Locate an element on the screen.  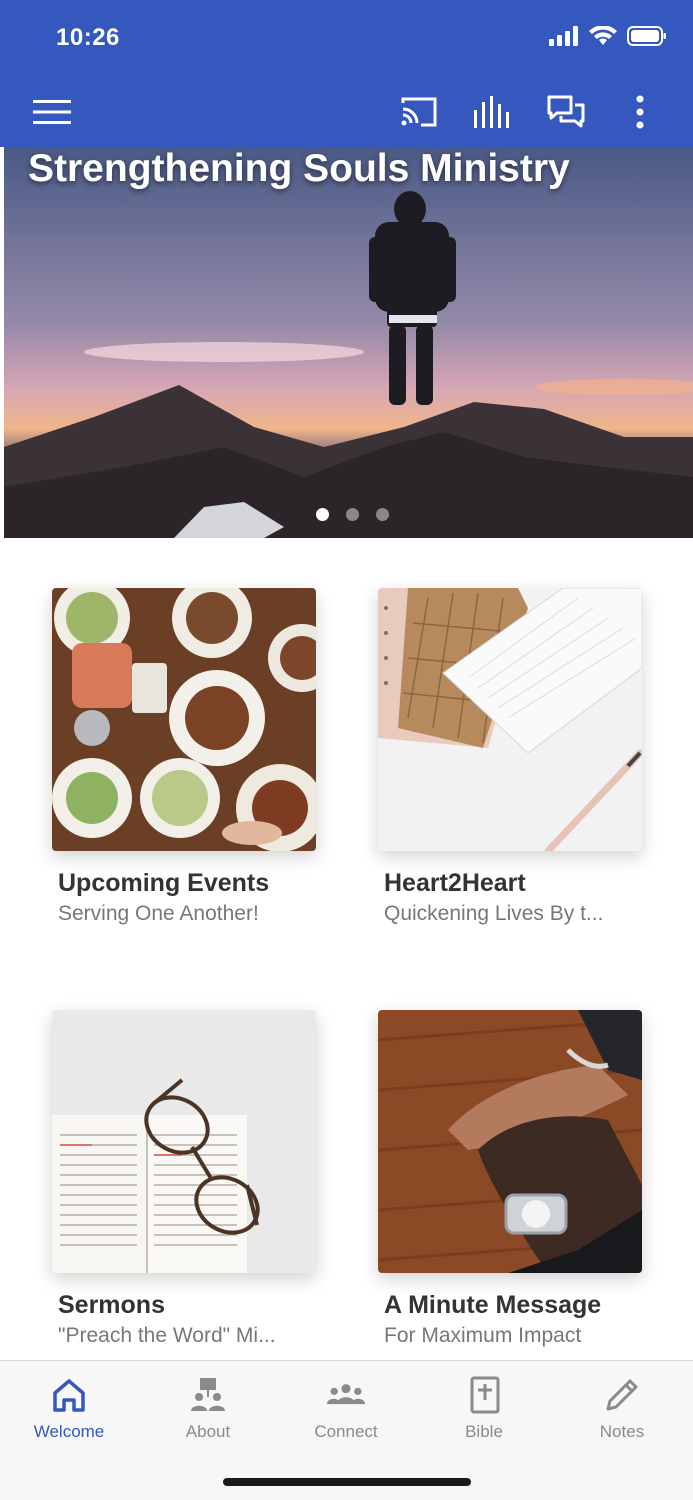
audio-button is located at coordinates (492, 112).